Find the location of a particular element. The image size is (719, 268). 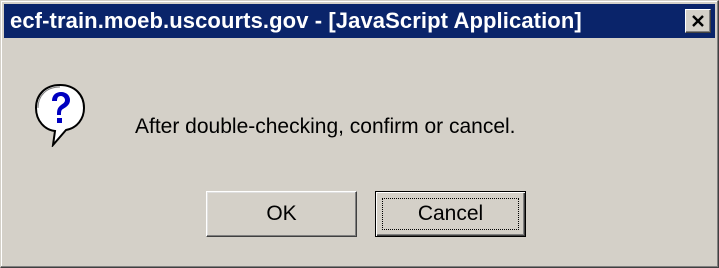

ok-button: OK is located at coordinates (281, 214).